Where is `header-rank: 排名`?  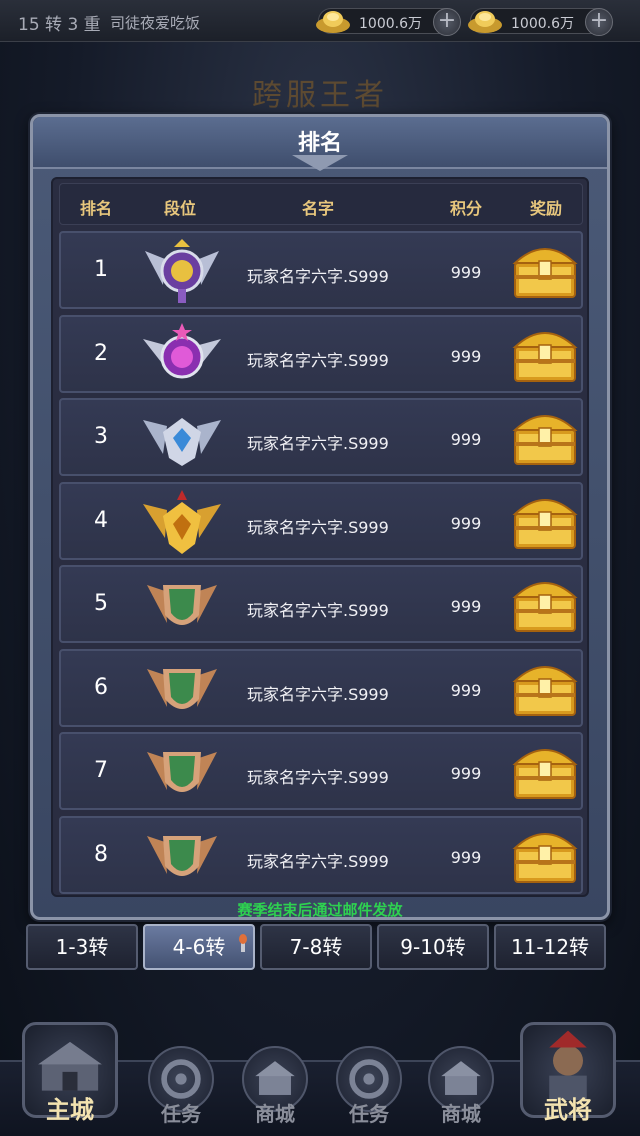 header-rank: 排名 is located at coordinates (95, 208).